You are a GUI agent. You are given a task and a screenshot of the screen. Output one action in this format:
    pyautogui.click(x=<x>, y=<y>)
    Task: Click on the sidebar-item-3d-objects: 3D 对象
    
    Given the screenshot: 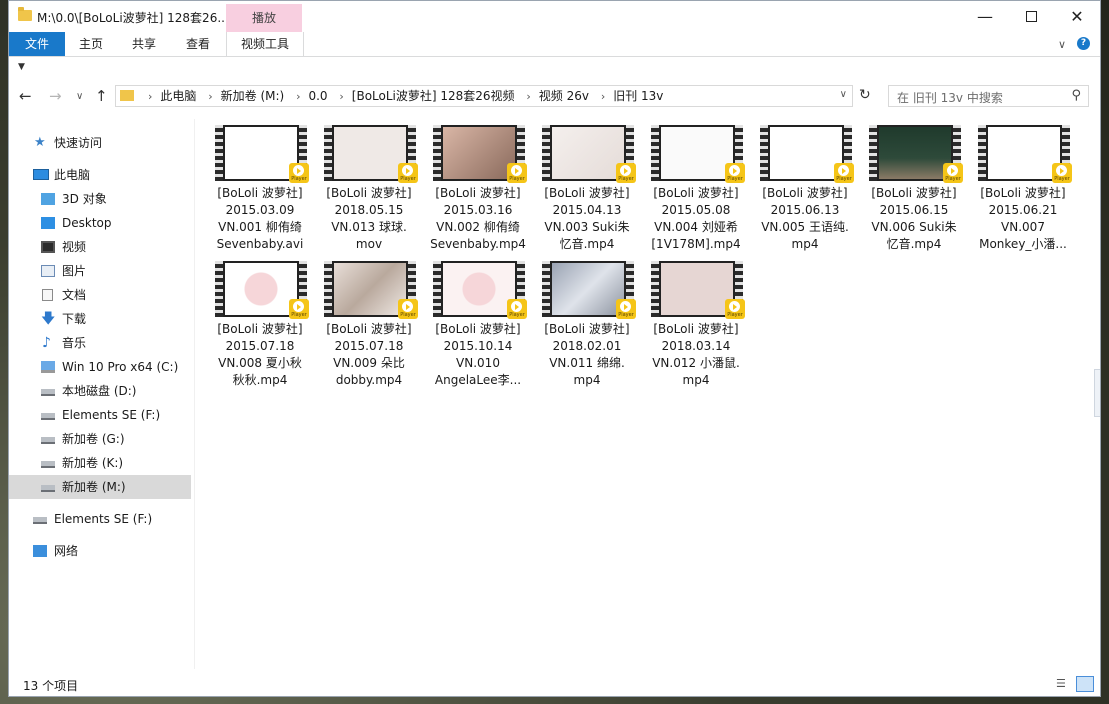 What is the action you would take?
    pyautogui.click(x=100, y=199)
    